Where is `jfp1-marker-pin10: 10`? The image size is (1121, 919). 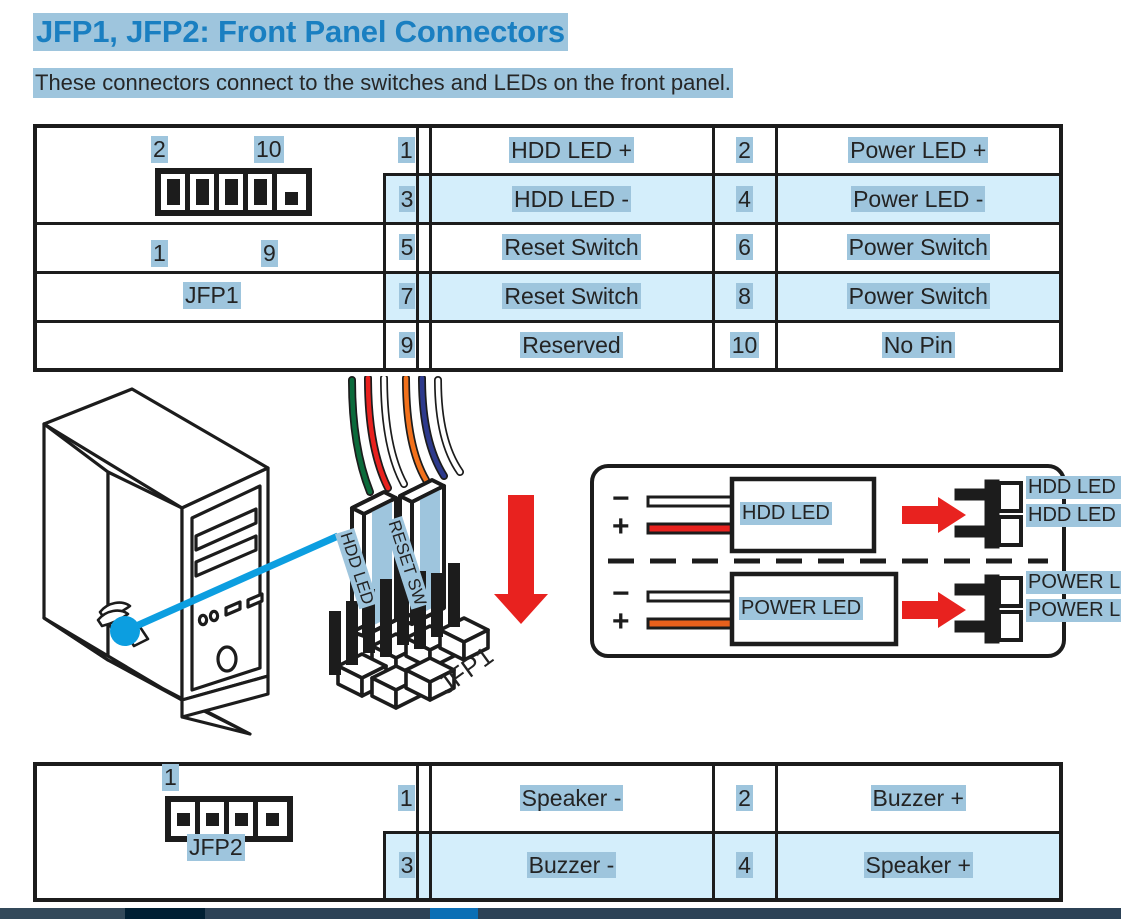
jfp1-marker-pin10: 10 is located at coordinates (269, 149).